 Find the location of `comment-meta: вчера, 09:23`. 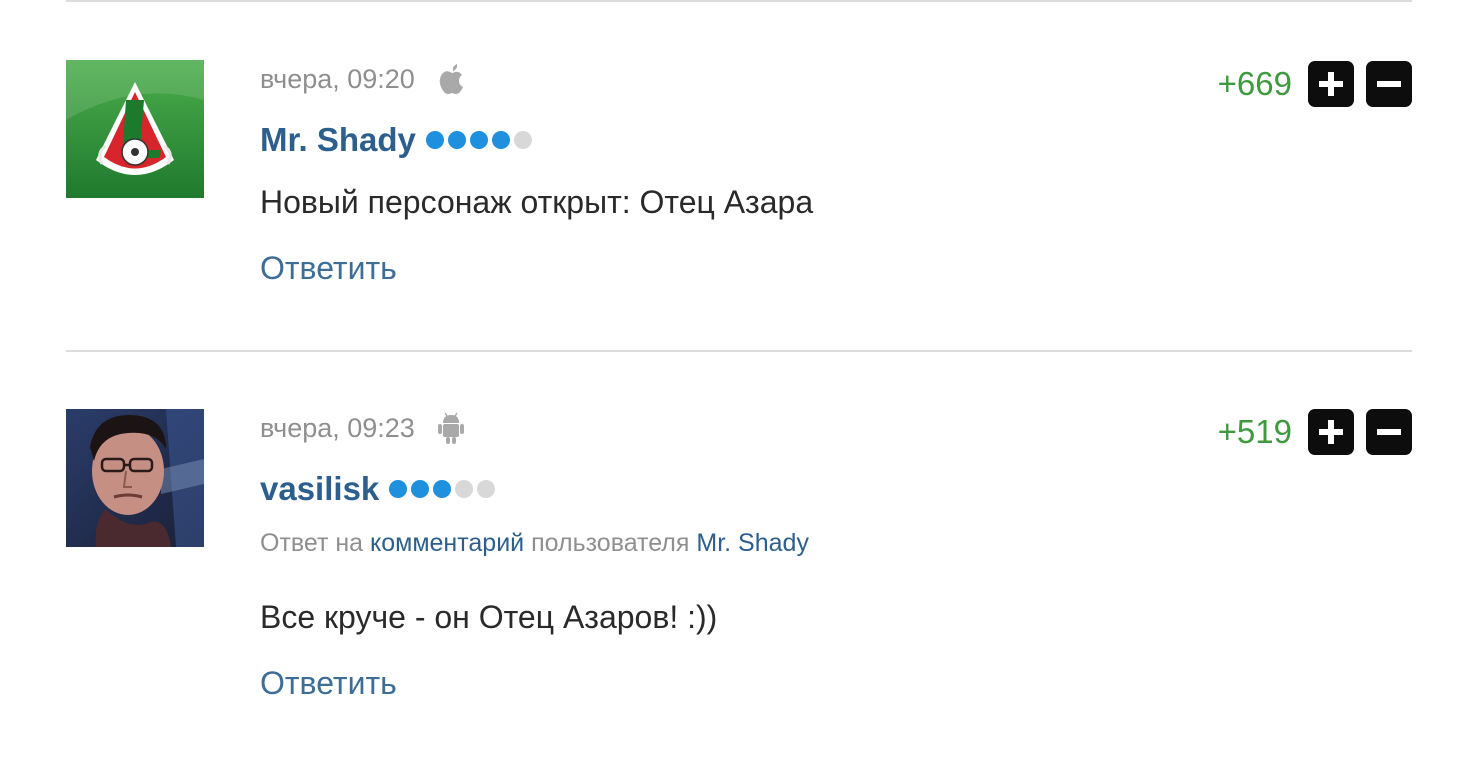

comment-meta: вчера, 09:23 is located at coordinates (362, 428).